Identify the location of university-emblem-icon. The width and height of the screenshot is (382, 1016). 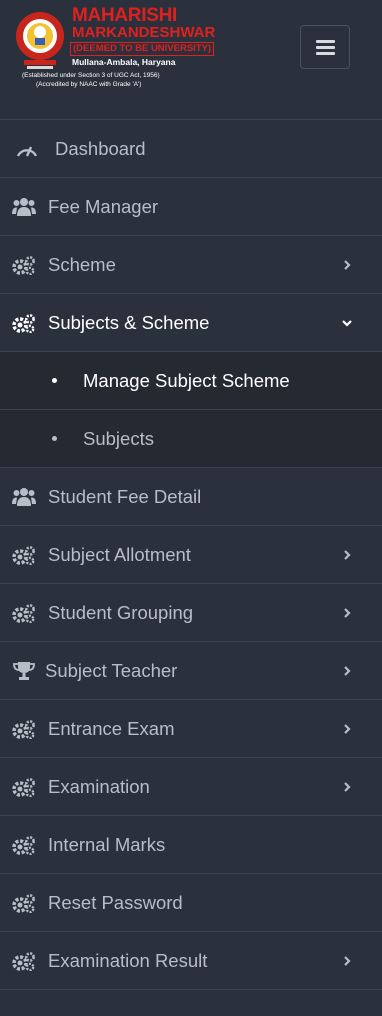
(40, 40).